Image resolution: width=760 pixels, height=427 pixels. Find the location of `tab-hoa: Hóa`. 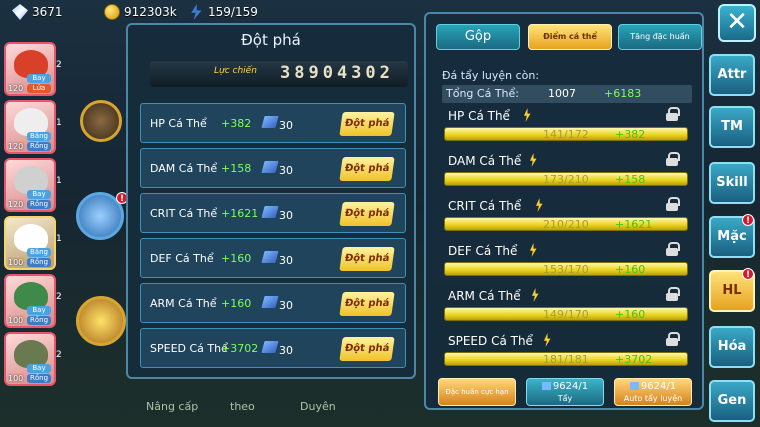

tab-hoa: Hóa is located at coordinates (732, 347).